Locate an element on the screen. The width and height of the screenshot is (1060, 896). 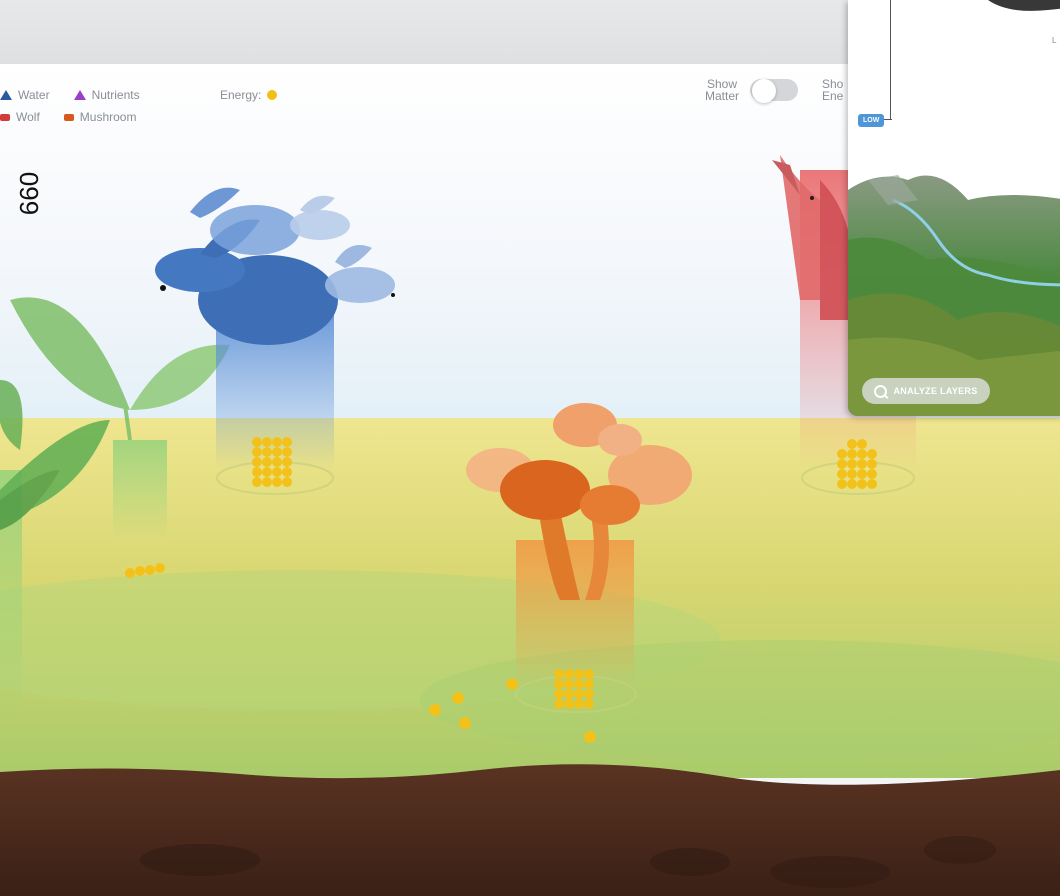
analyze-layers-label: ANALYZE LAYERS is located at coordinates (935, 391).